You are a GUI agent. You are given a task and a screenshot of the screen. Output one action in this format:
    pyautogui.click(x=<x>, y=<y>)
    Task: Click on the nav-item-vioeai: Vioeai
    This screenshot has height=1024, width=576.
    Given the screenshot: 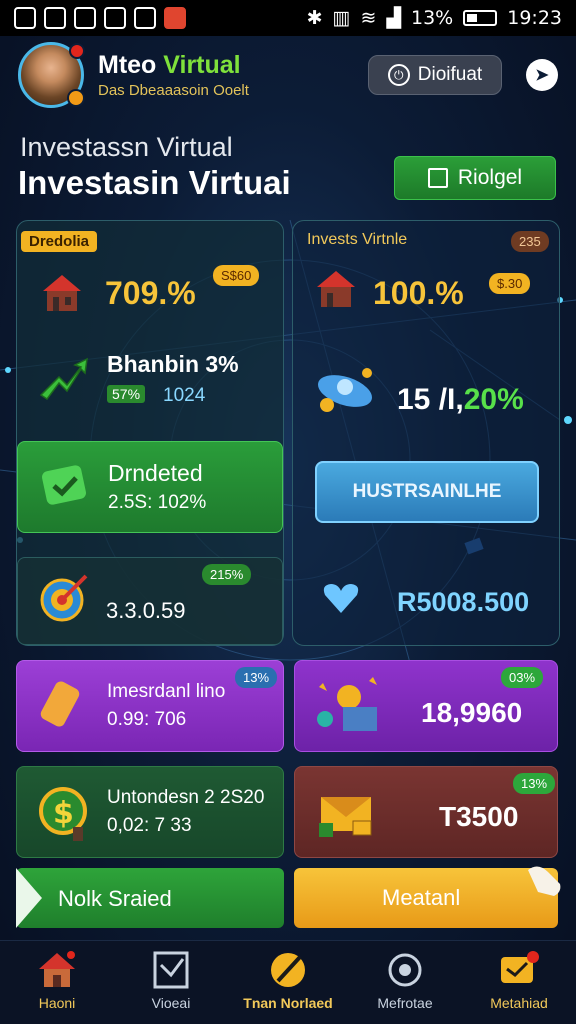 What is the action you would take?
    pyautogui.click(x=171, y=981)
    